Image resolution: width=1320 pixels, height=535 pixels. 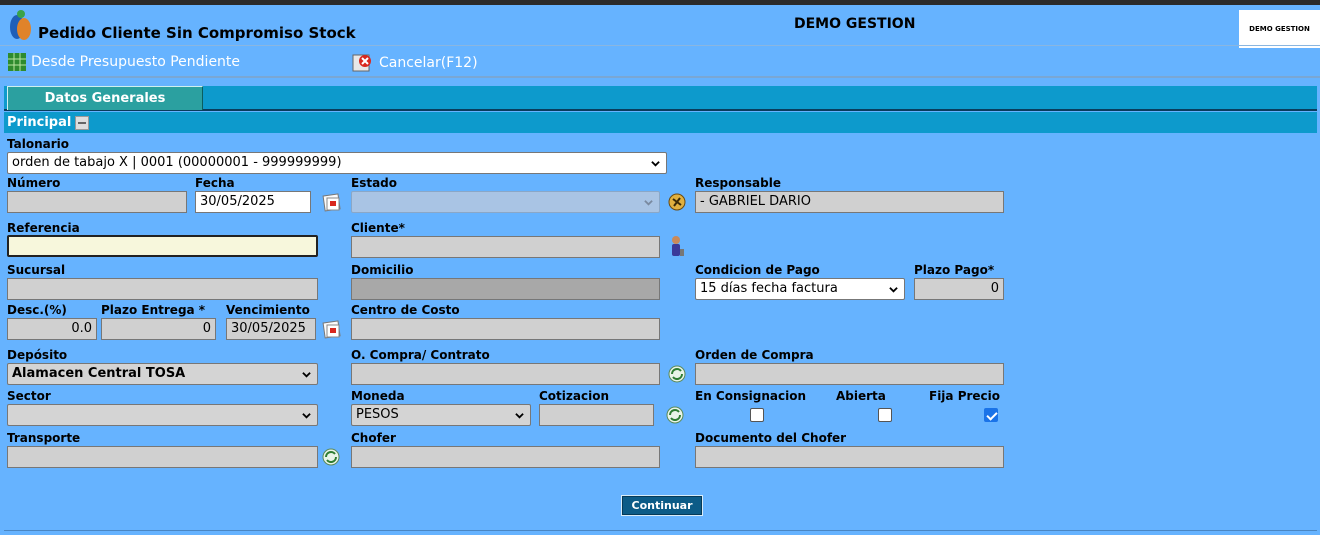 I want to click on company-name: DEMO GESTION, so click(x=855, y=24).